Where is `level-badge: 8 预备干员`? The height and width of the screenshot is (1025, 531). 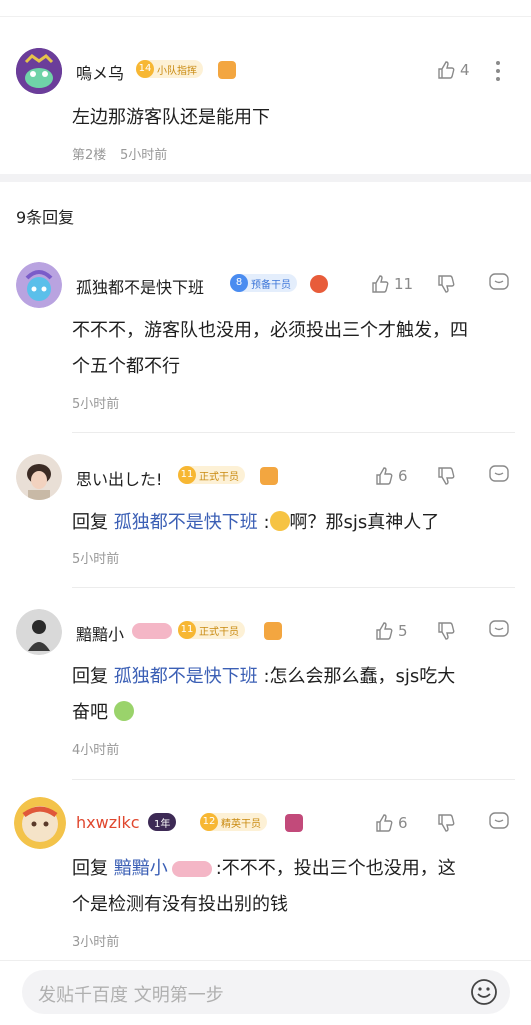 level-badge: 8 预备干员 is located at coordinates (263, 283).